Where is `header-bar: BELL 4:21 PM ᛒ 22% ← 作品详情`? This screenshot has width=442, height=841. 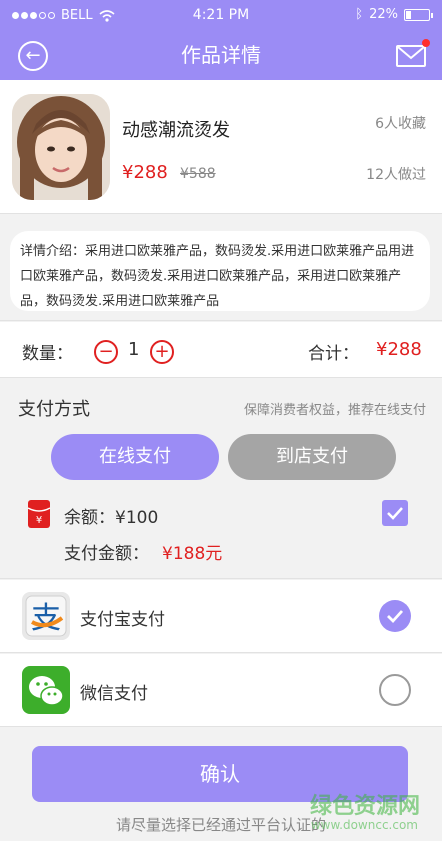 header-bar: BELL 4:21 PM ᛒ 22% ← 作品详情 is located at coordinates (221, 40).